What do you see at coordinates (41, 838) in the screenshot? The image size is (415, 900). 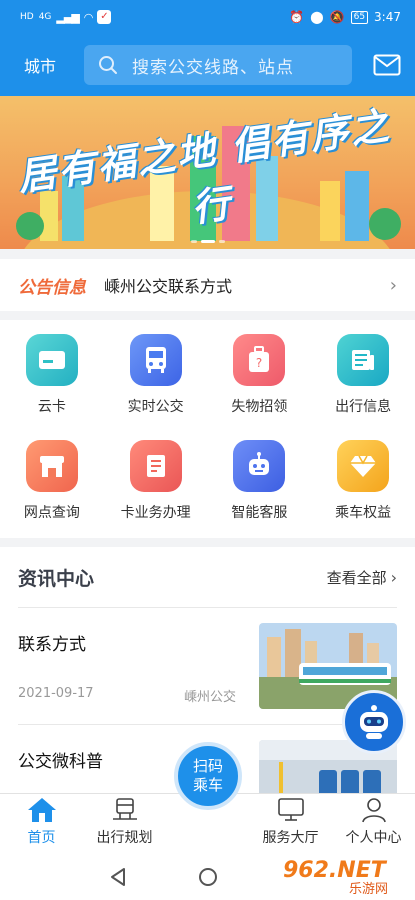 I see `tab-label: 首页` at bounding box center [41, 838].